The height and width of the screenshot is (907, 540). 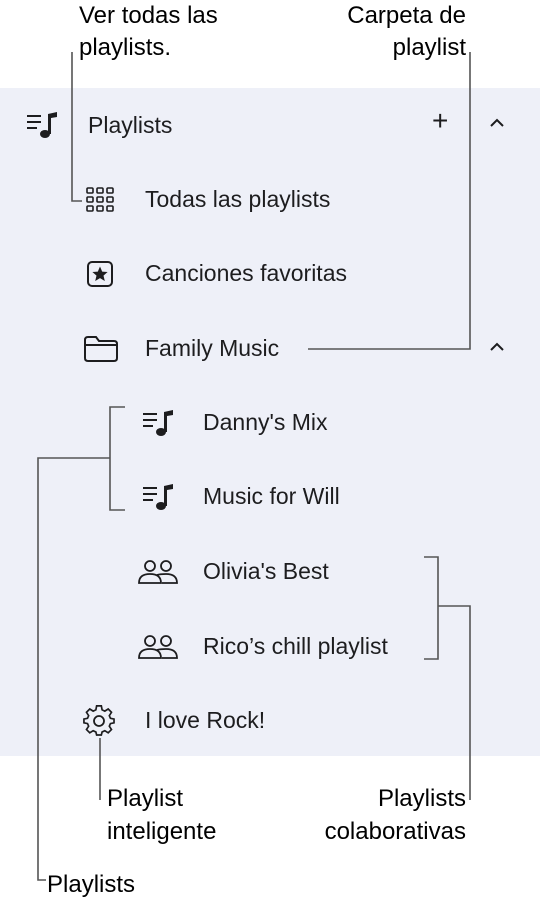 I want to click on callout-playlists: Playlists, so click(x=91, y=884).